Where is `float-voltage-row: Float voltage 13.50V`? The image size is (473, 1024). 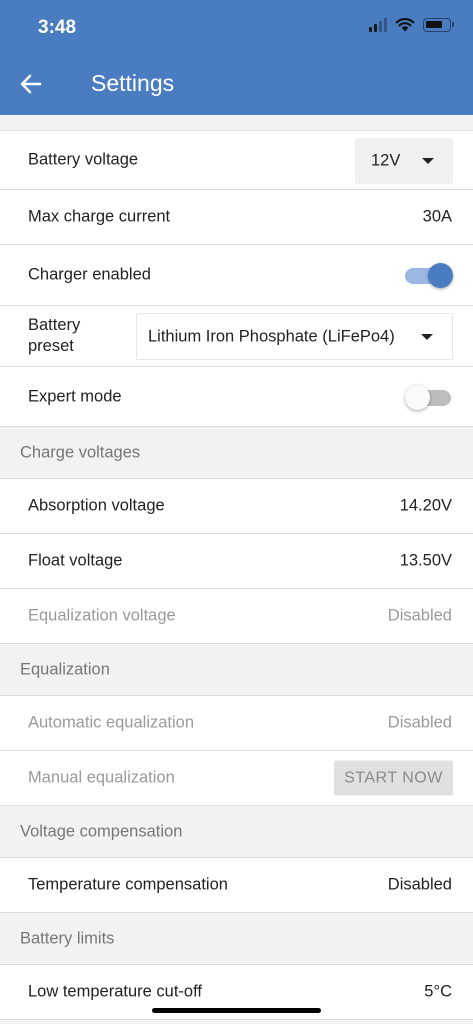 float-voltage-row: Float voltage 13.50V is located at coordinates (236, 561).